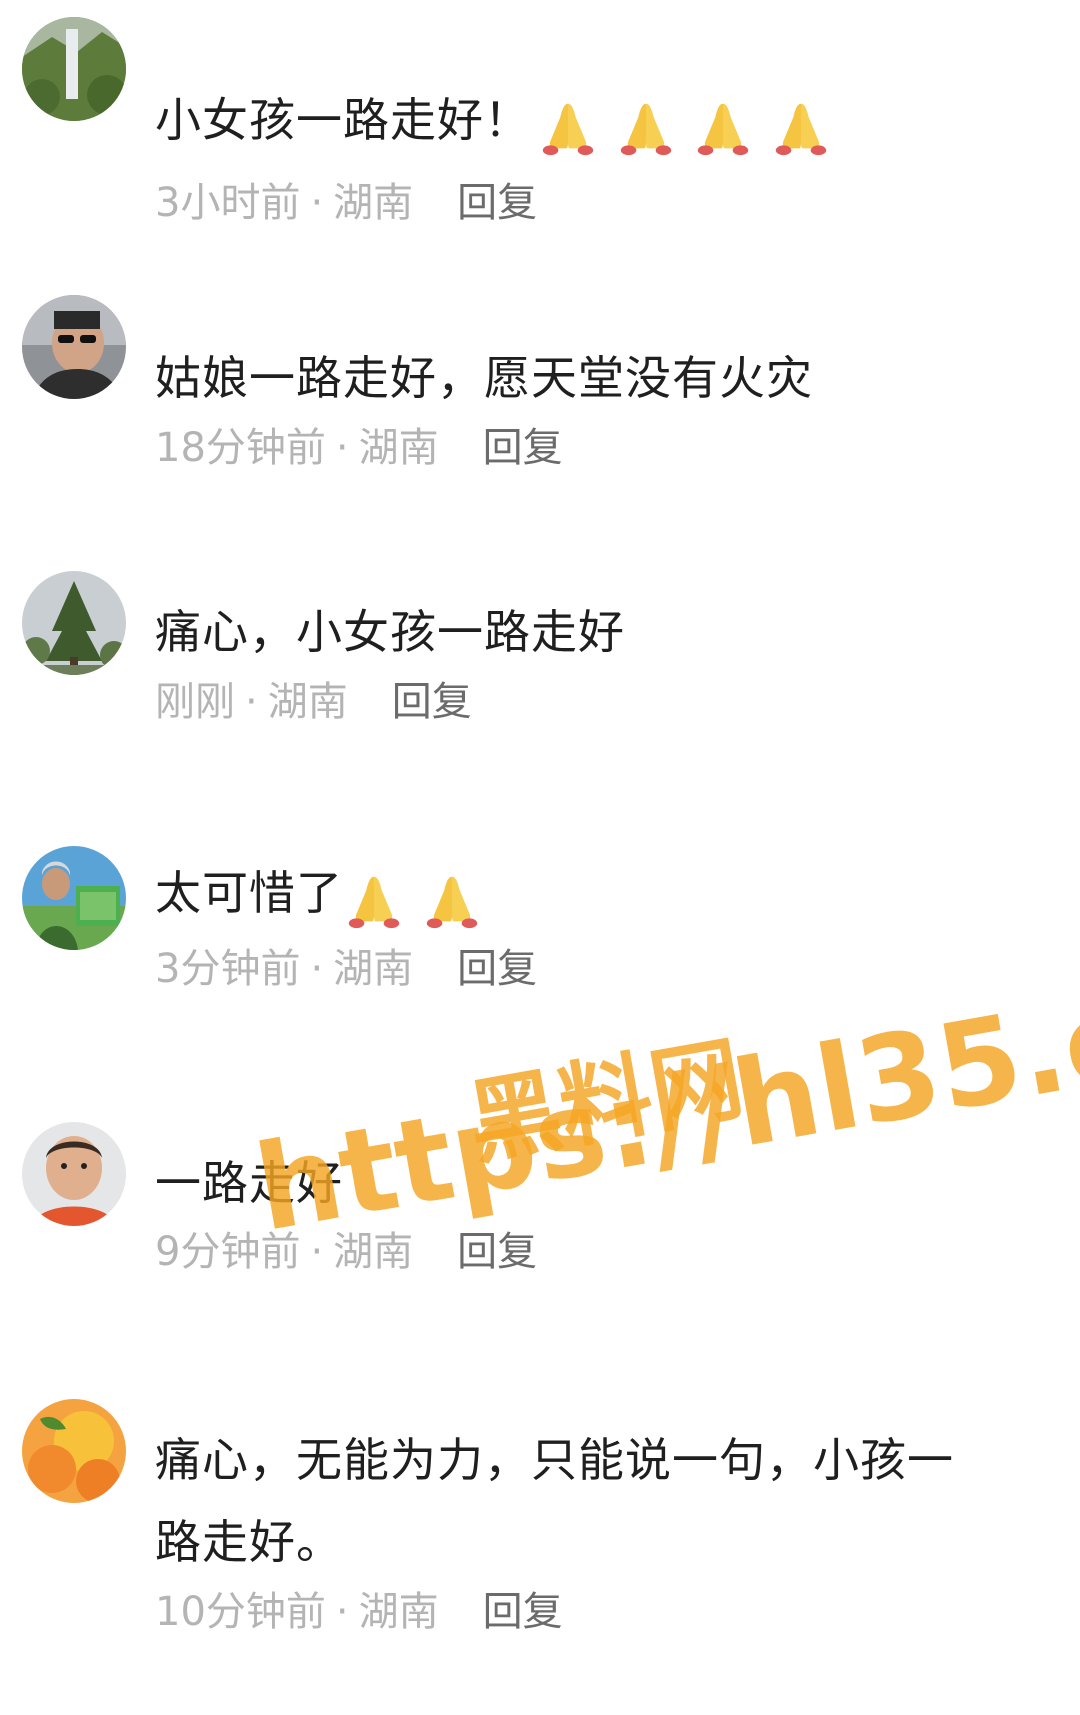 This screenshot has width=1080, height=1715. What do you see at coordinates (484, 378) in the screenshot?
I see `comment-text: 姑娘一路走好，愿天堂没有火灾` at bounding box center [484, 378].